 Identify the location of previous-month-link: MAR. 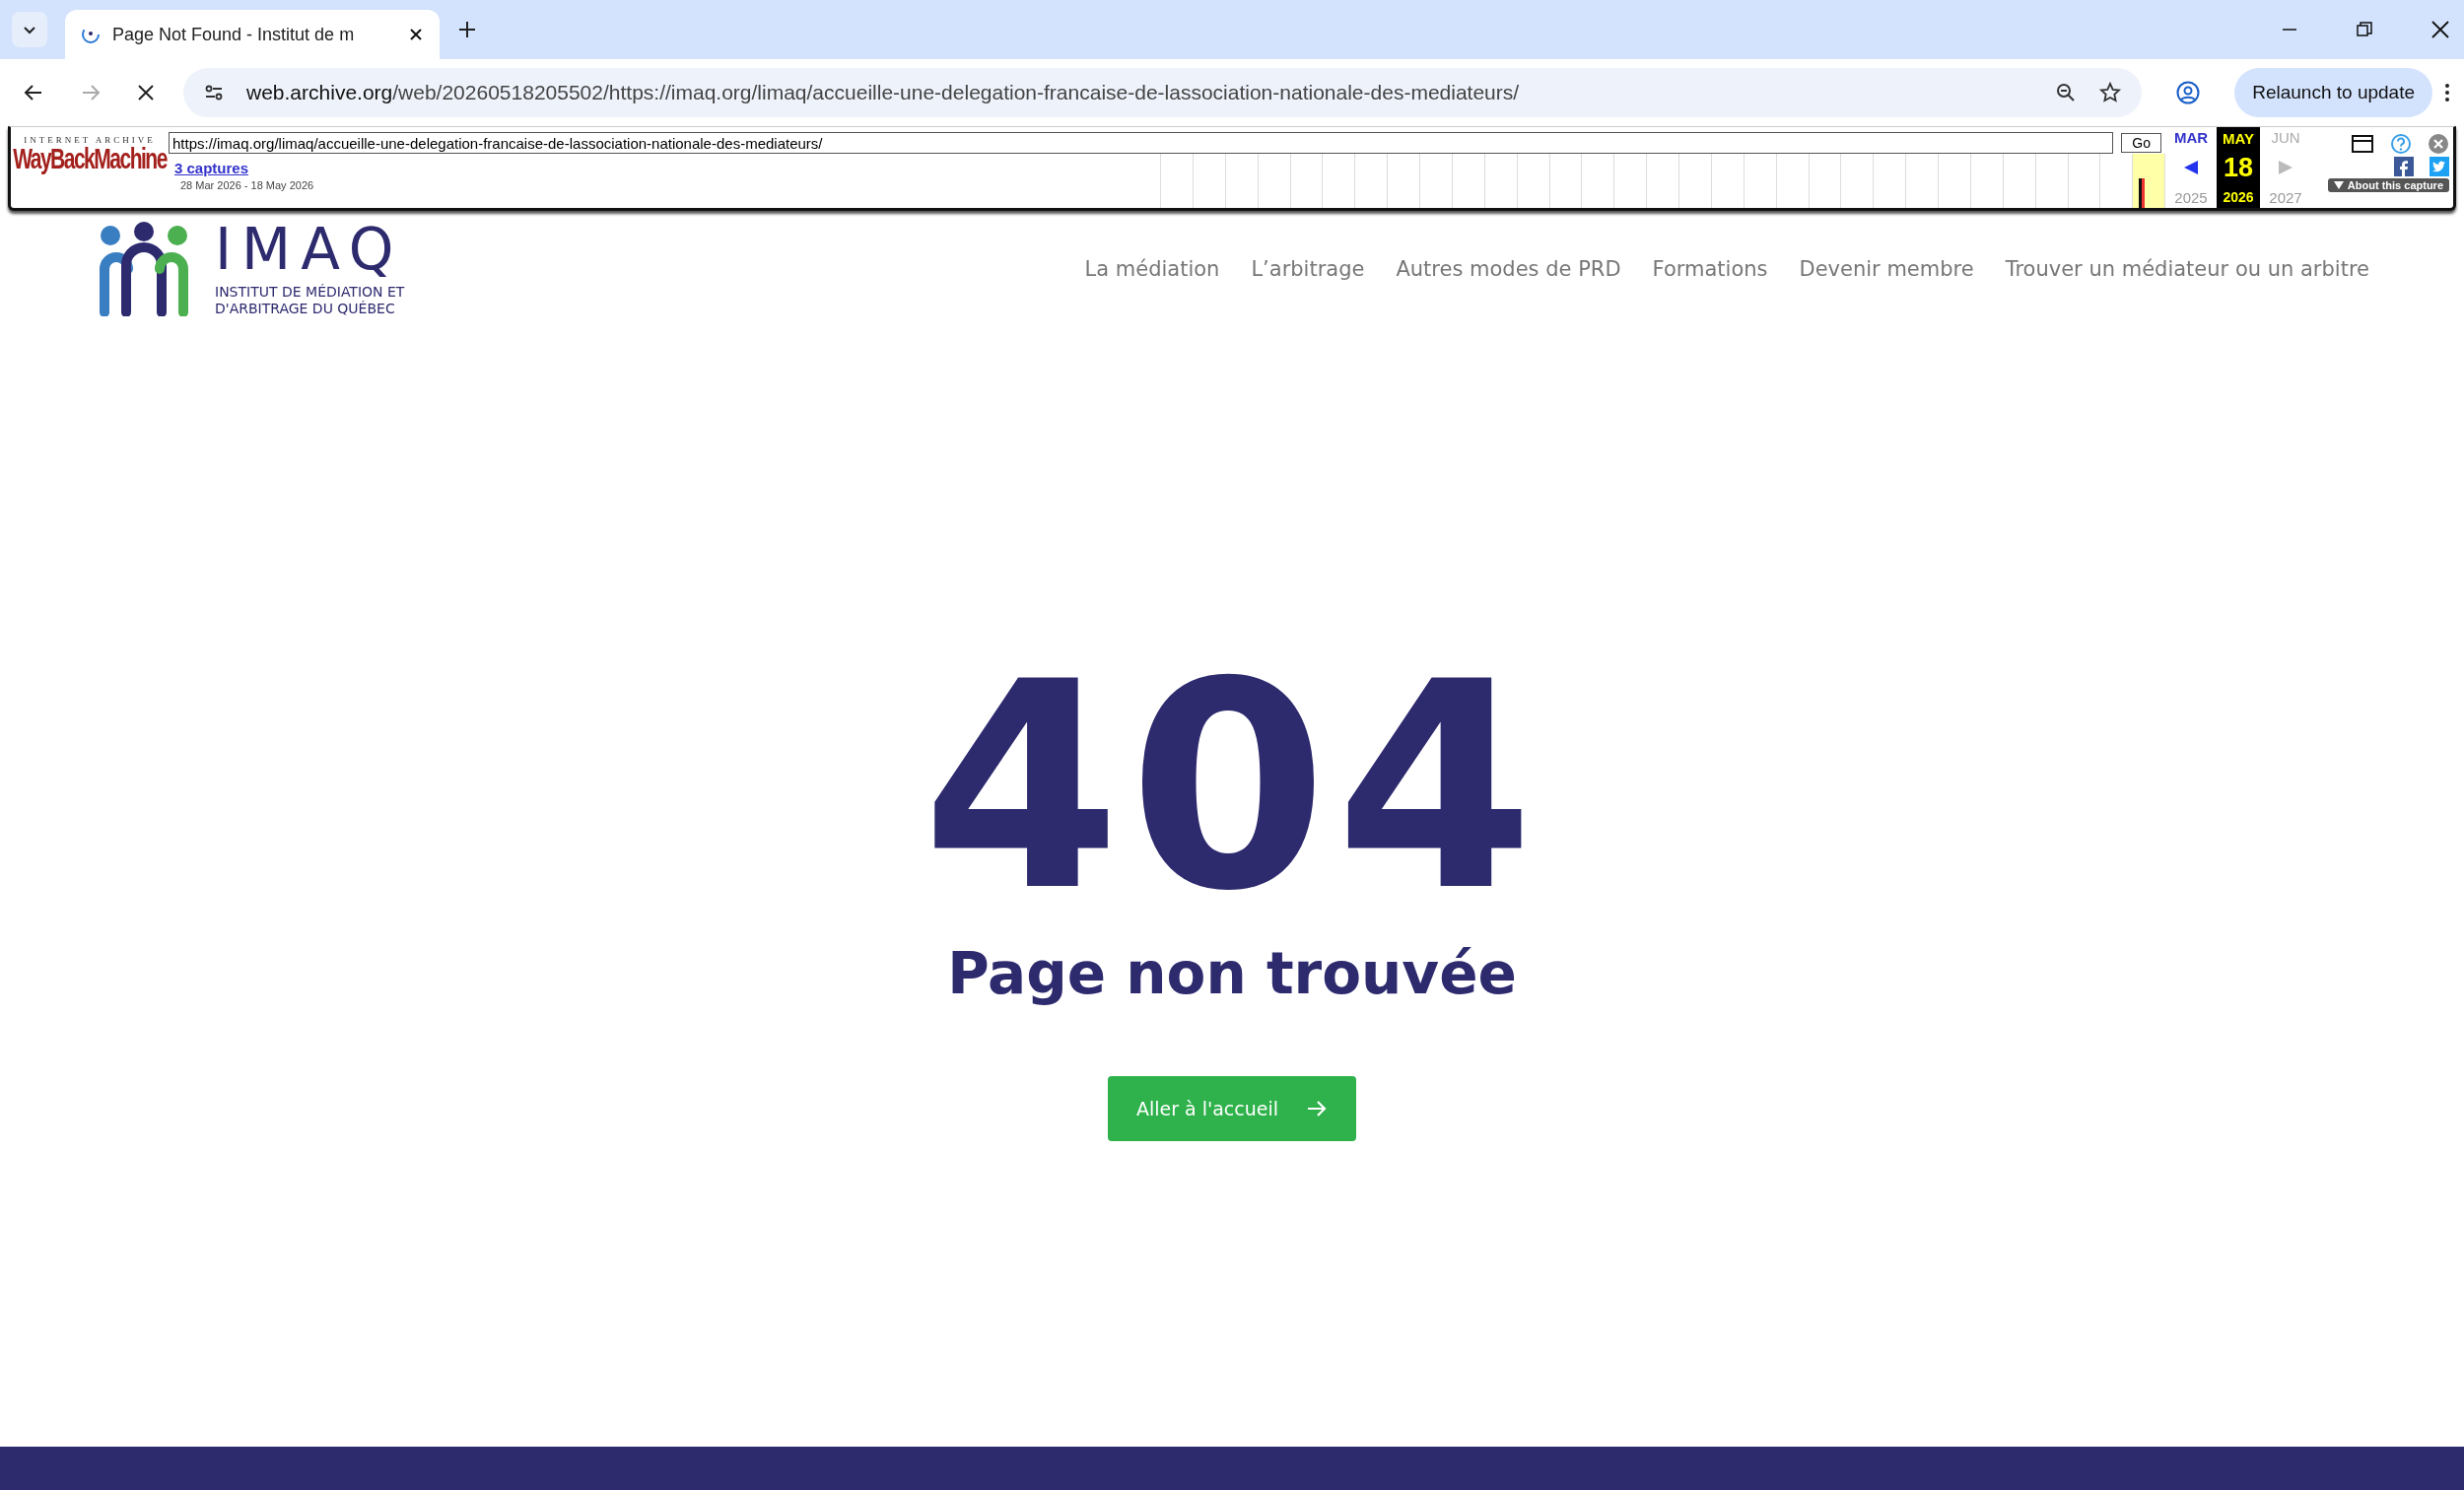
(2191, 137).